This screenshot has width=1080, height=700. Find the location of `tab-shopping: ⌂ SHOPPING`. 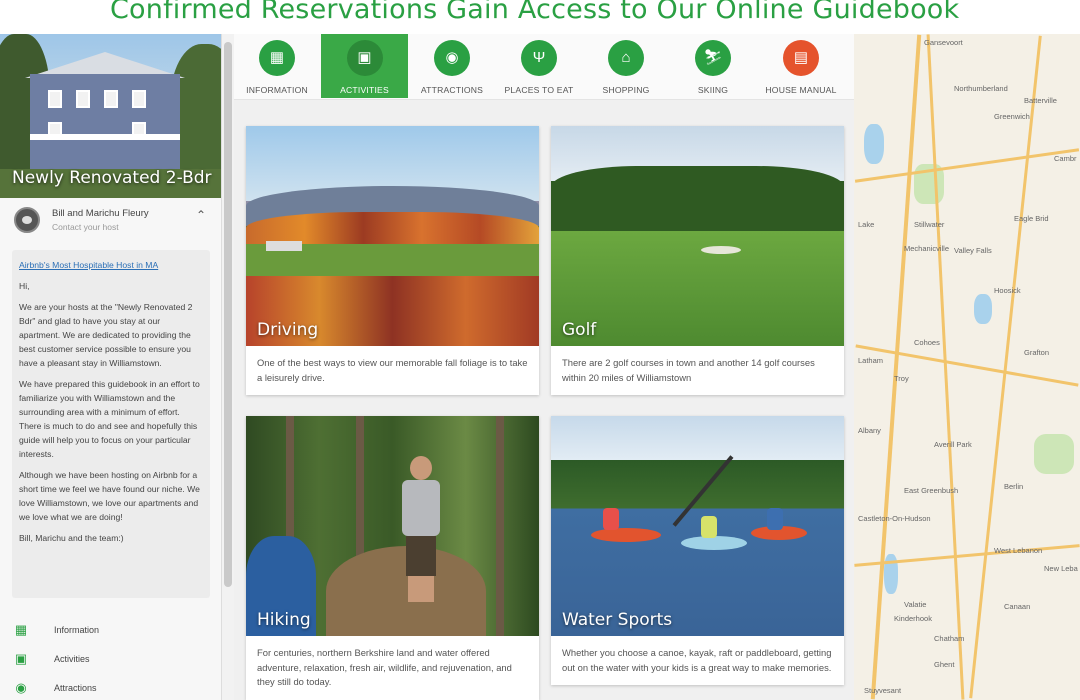

tab-shopping: ⌂ SHOPPING is located at coordinates (626, 66).